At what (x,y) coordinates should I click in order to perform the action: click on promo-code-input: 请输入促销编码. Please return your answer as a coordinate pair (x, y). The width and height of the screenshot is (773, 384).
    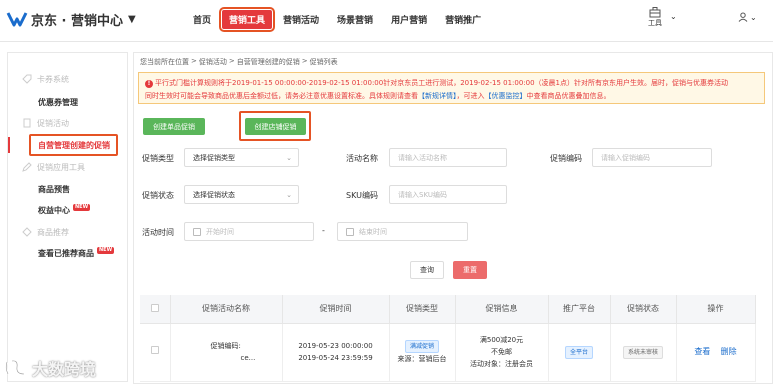
    Looking at the image, I should click on (652, 157).